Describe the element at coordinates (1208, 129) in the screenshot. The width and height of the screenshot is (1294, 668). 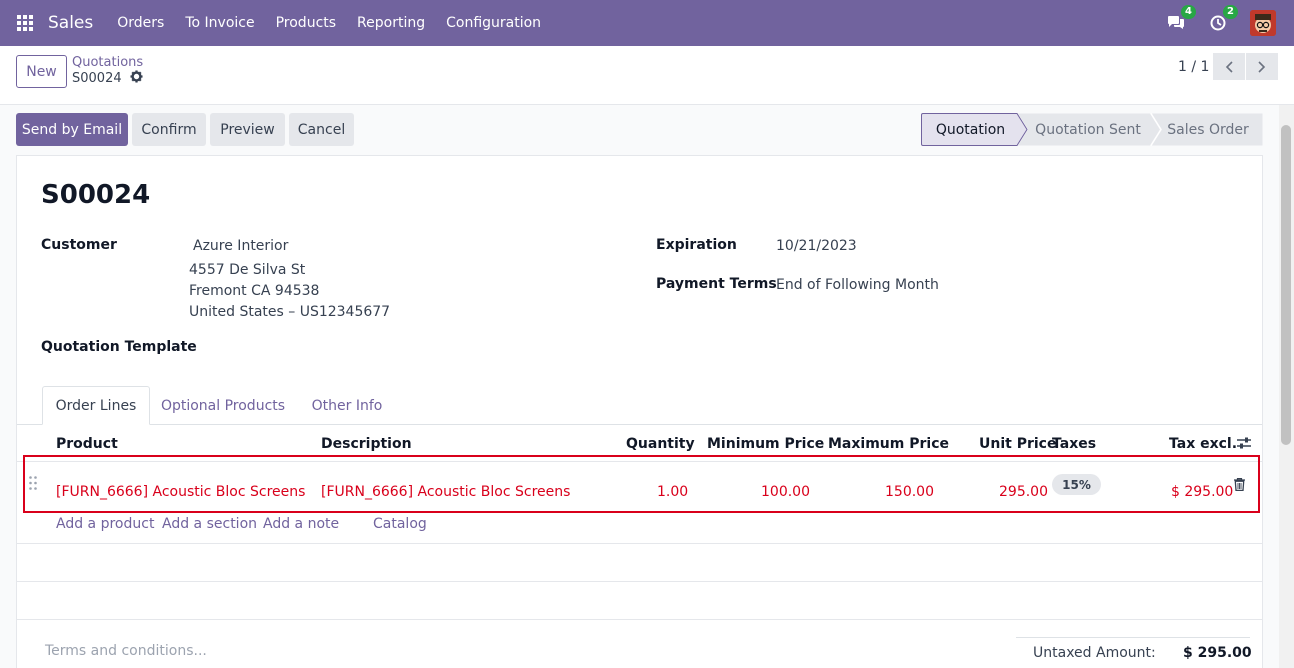
I see `stage-sales-order: Sales Order` at that location.